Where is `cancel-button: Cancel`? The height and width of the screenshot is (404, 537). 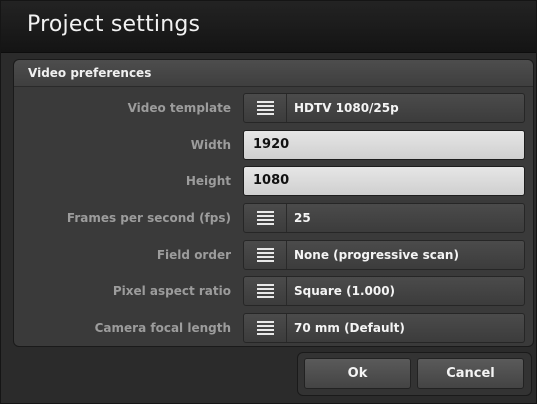
cancel-button: Cancel is located at coordinates (470, 373).